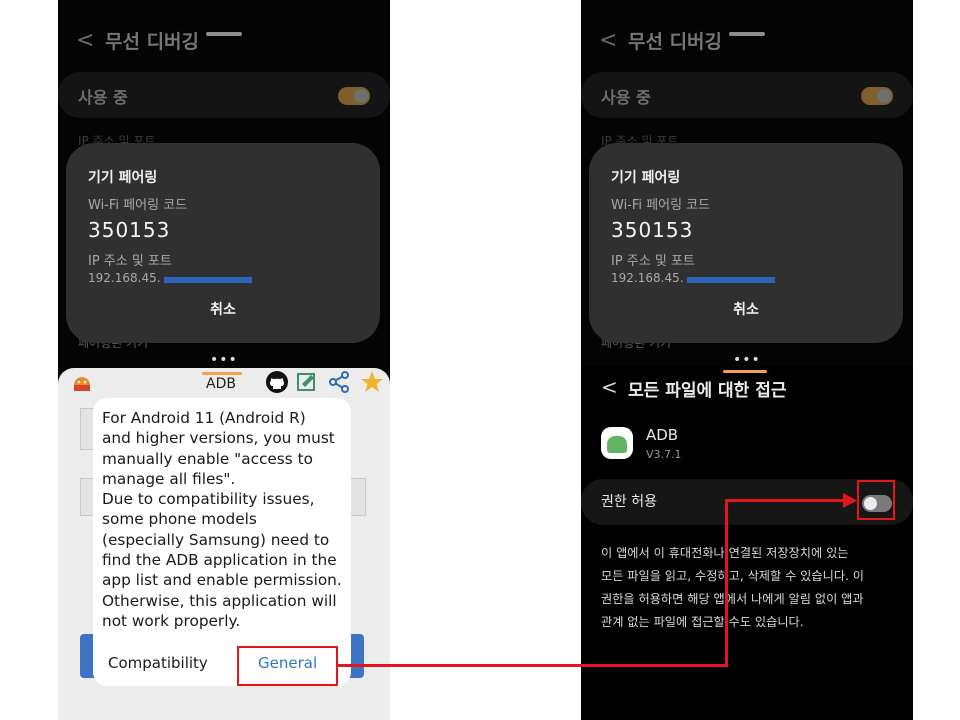 Image resolution: width=960 pixels, height=720 pixels. I want to click on edit-icon, so click(307, 382).